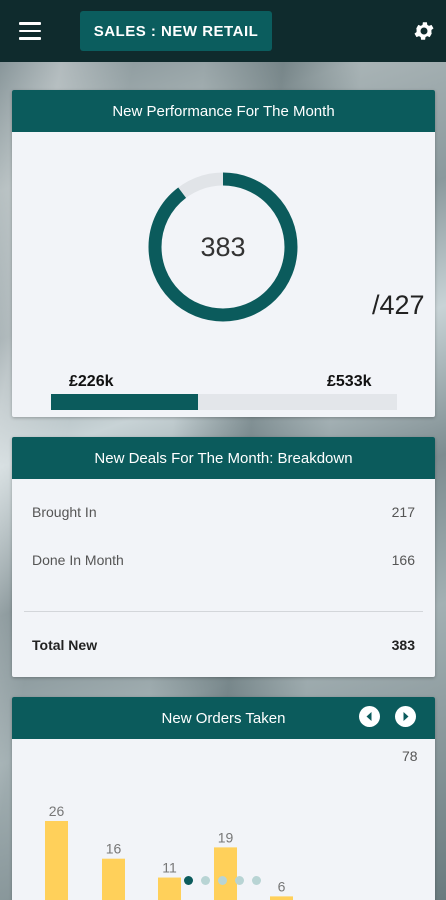 The height and width of the screenshot is (900, 446). What do you see at coordinates (78, 560) in the screenshot?
I see `breakdown-row-label: Done In Month` at bounding box center [78, 560].